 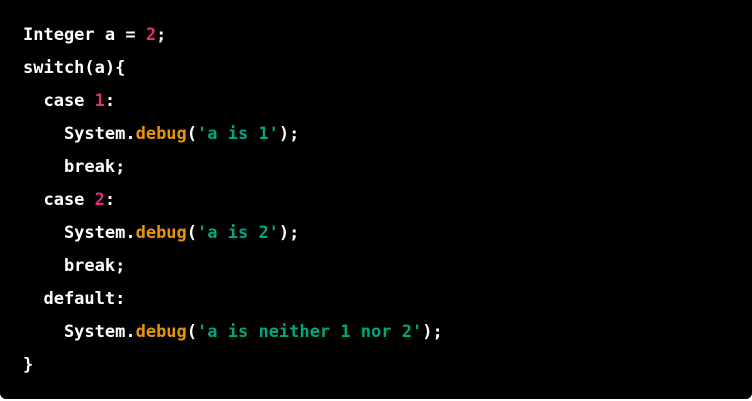 What do you see at coordinates (99, 101) in the screenshot?
I see `code-token-number: 1` at bounding box center [99, 101].